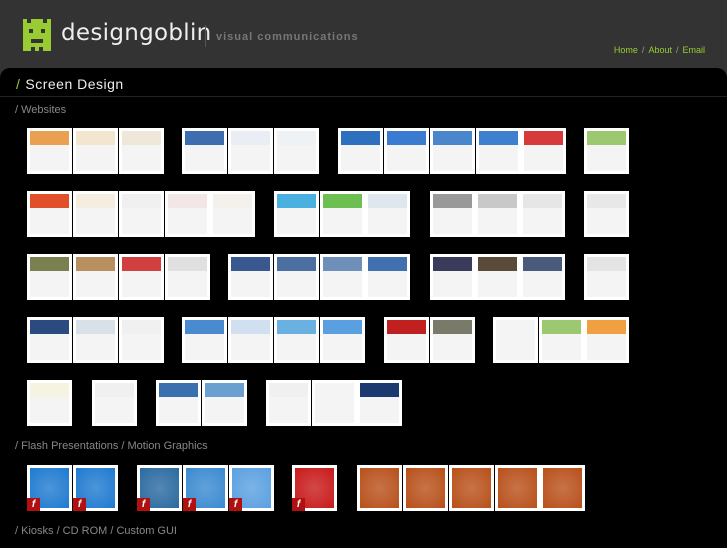 Image resolution: width=727 pixels, height=548 pixels. What do you see at coordinates (363, 96) in the screenshot?
I see `title-rule` at bounding box center [363, 96].